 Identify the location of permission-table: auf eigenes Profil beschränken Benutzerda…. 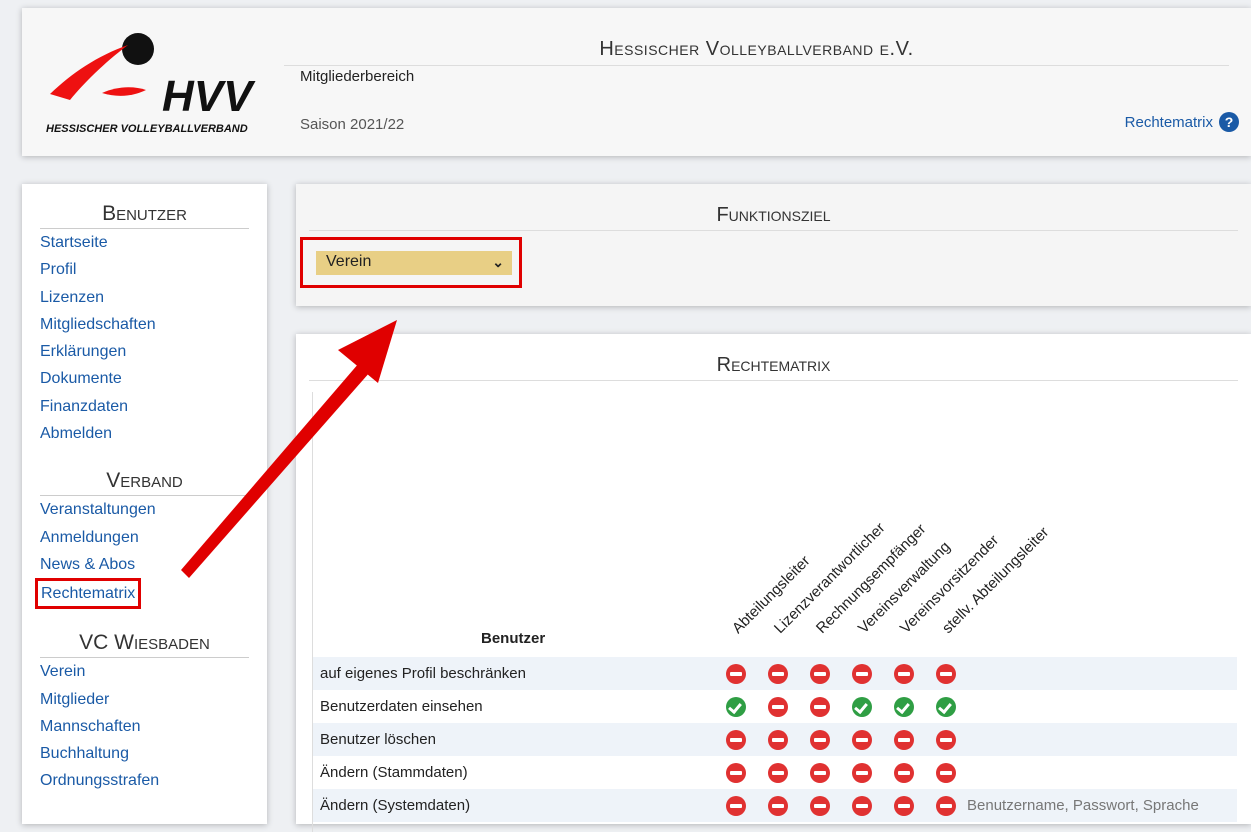
(775, 739).